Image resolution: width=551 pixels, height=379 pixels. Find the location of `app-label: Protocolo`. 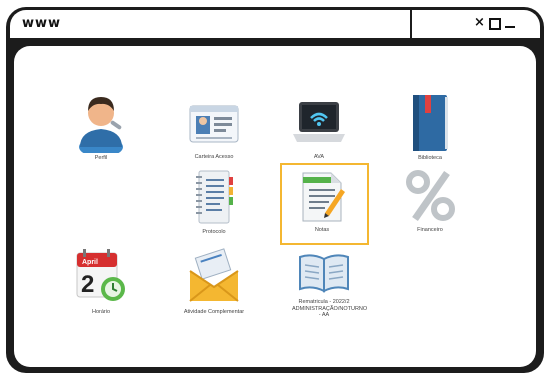

app-label: Protocolo is located at coordinates (214, 232).